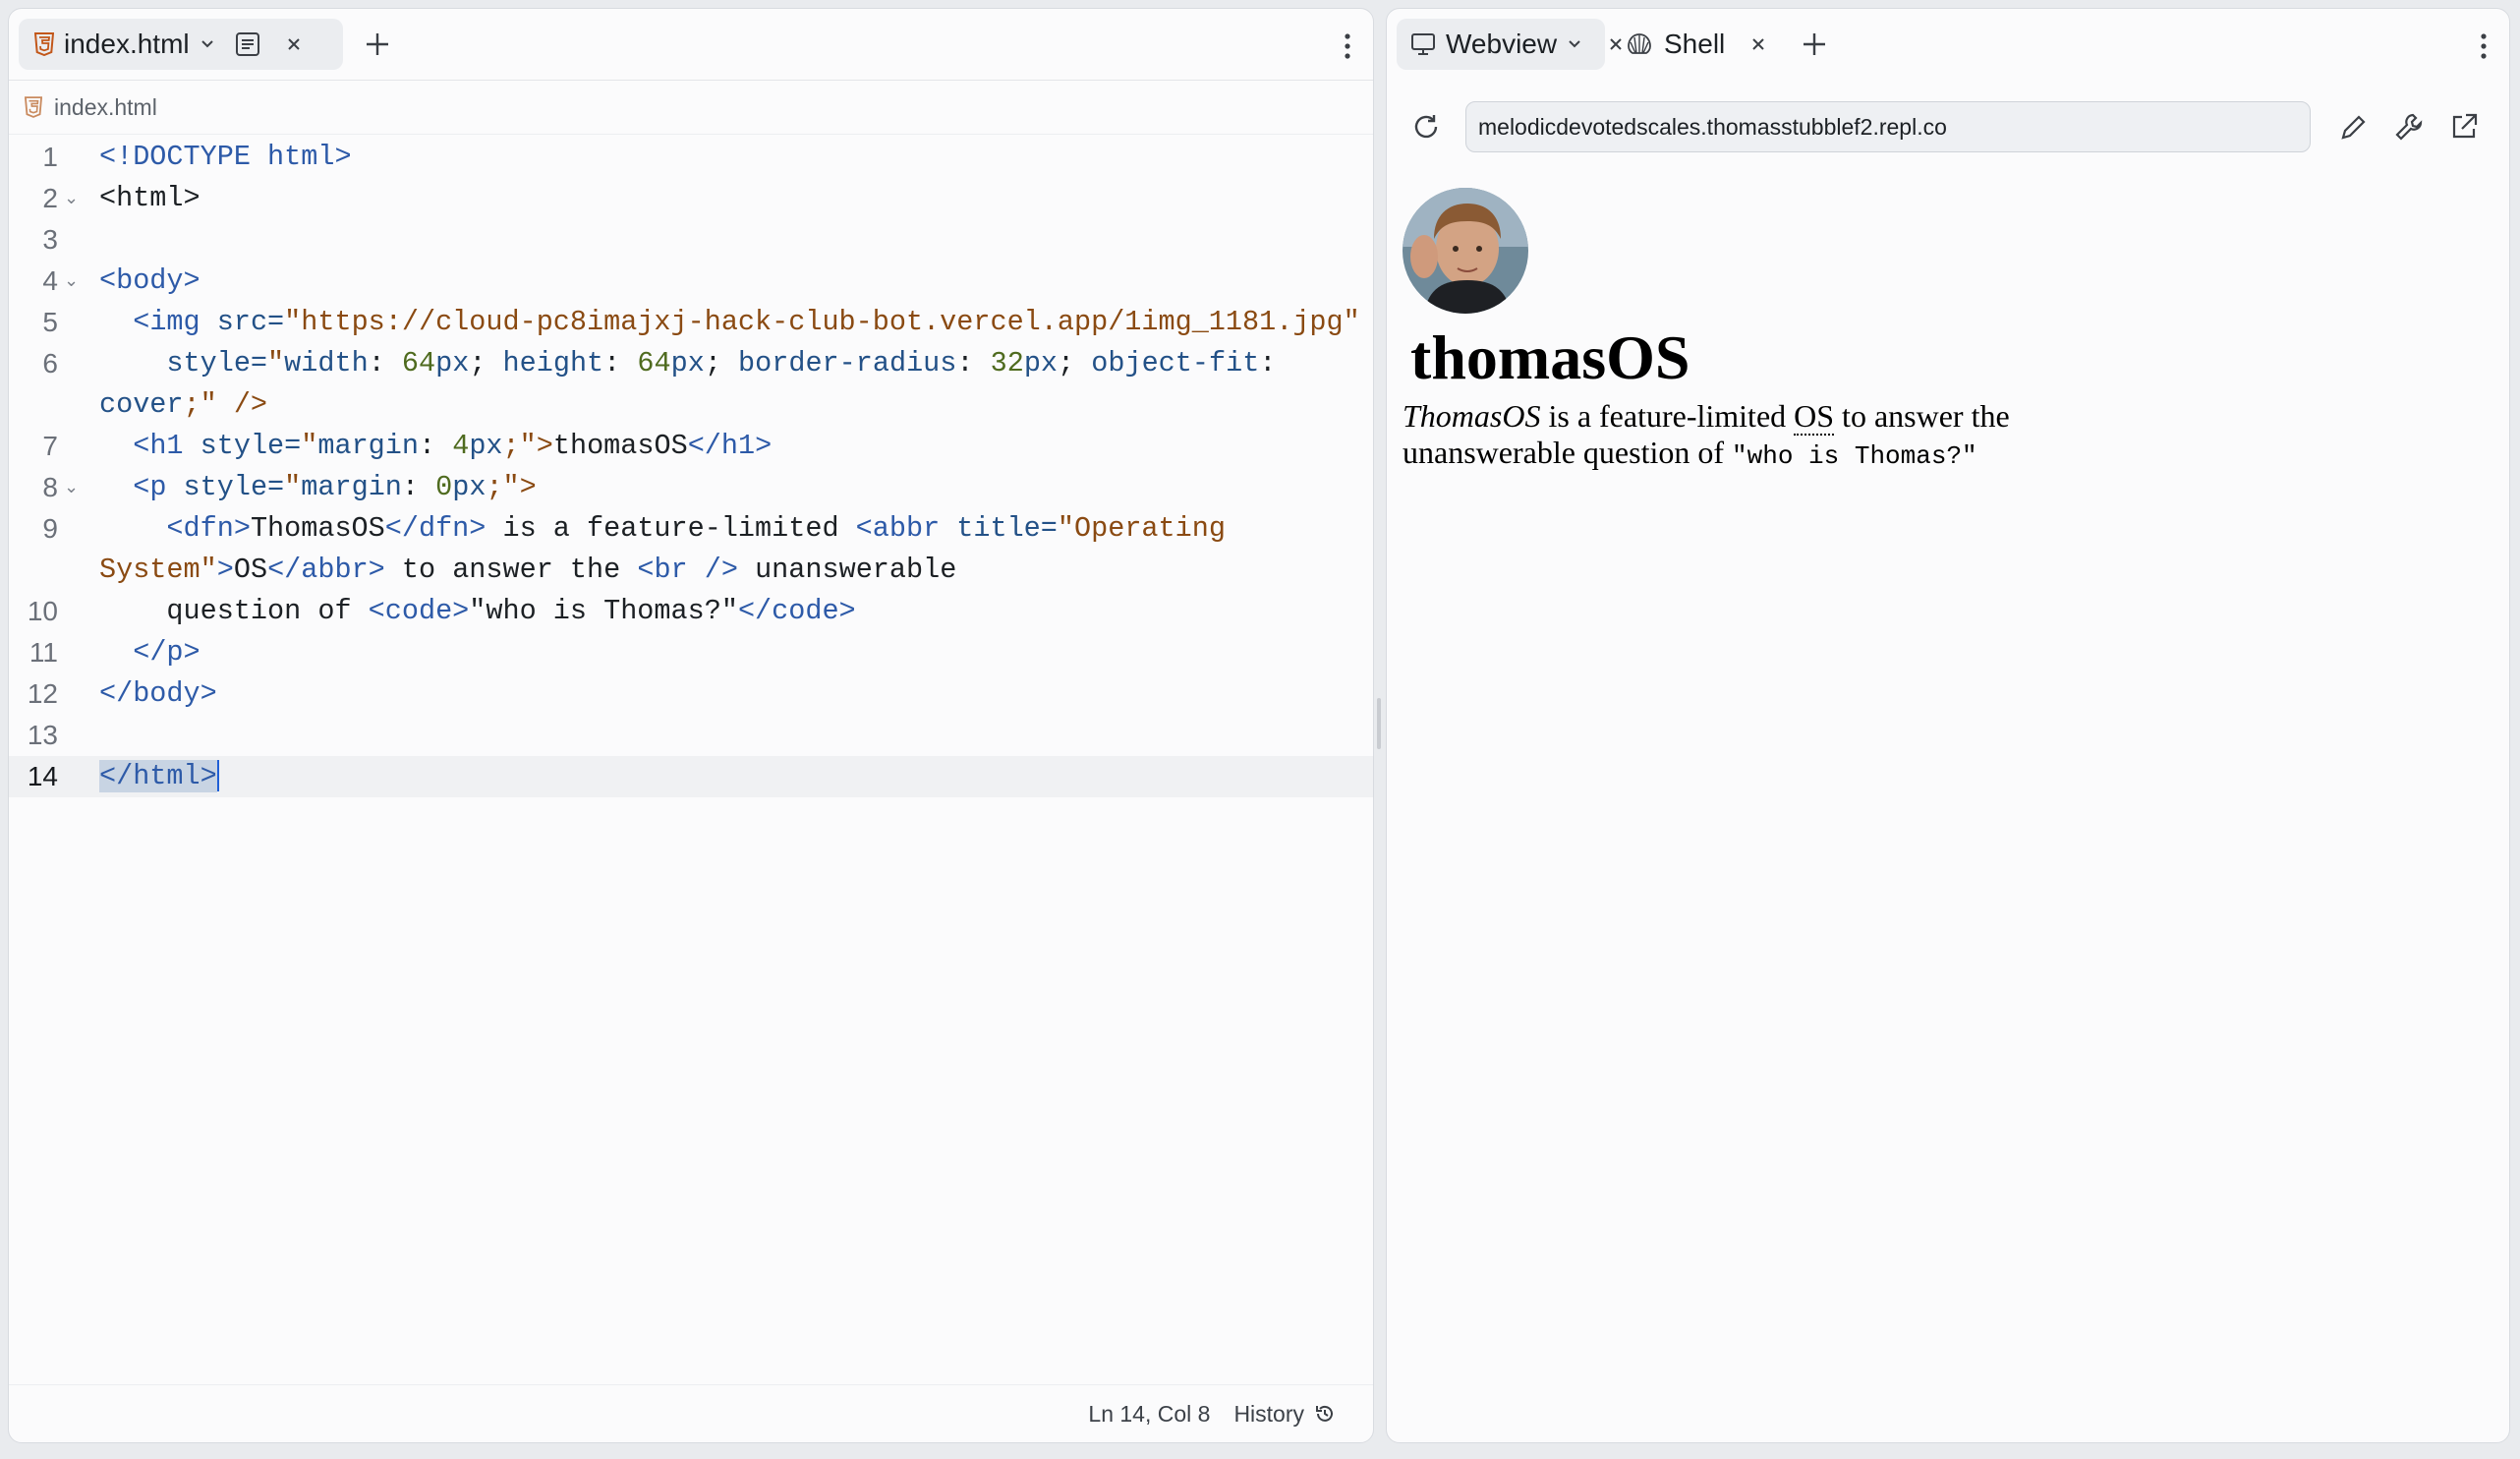 This screenshot has width=2520, height=1459. Describe the element at coordinates (2409, 127) in the screenshot. I see `devtools-wrench-icon` at that location.